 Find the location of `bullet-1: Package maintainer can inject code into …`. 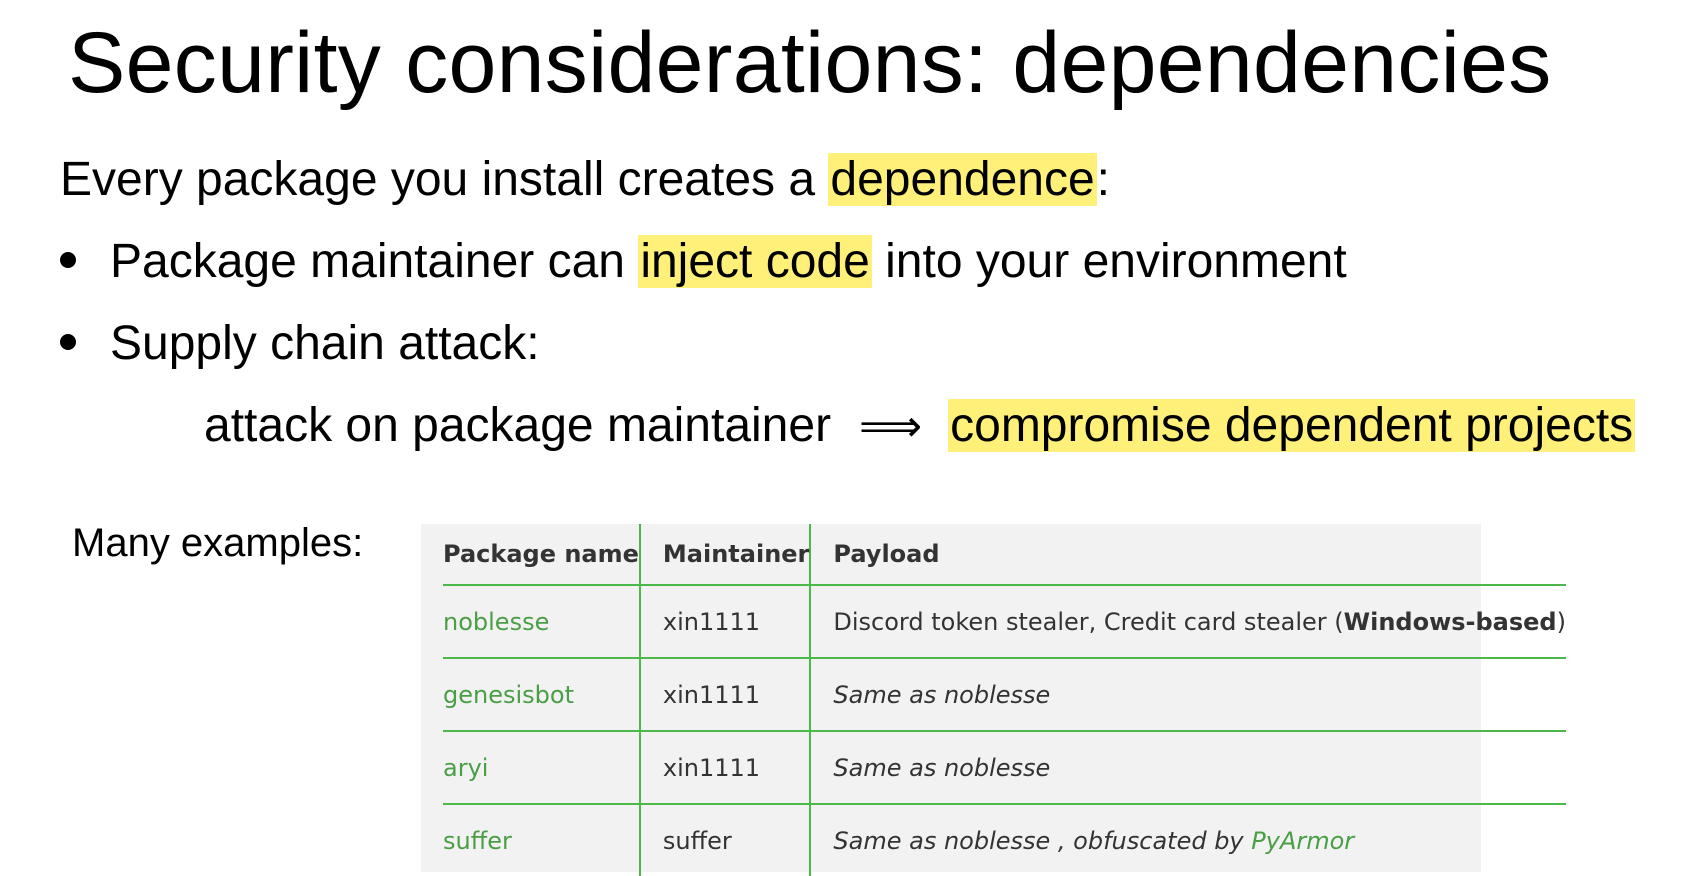

bullet-1: Package maintainer can inject code into … is located at coordinates (728, 262).